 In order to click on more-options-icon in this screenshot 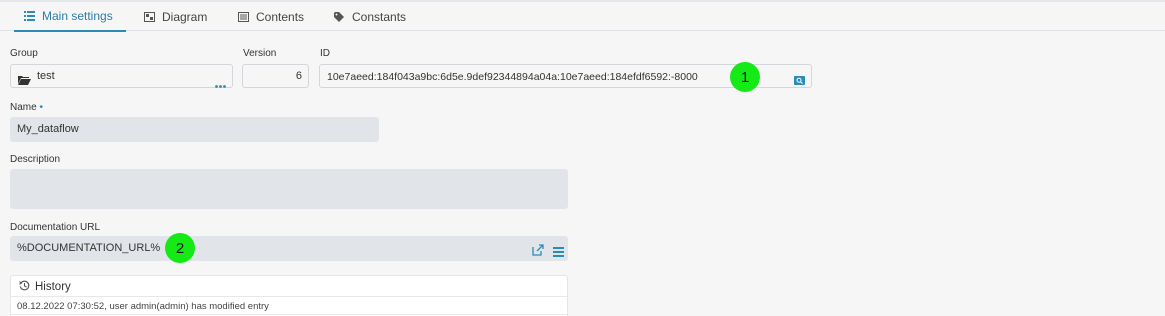, I will do `click(220, 84)`.